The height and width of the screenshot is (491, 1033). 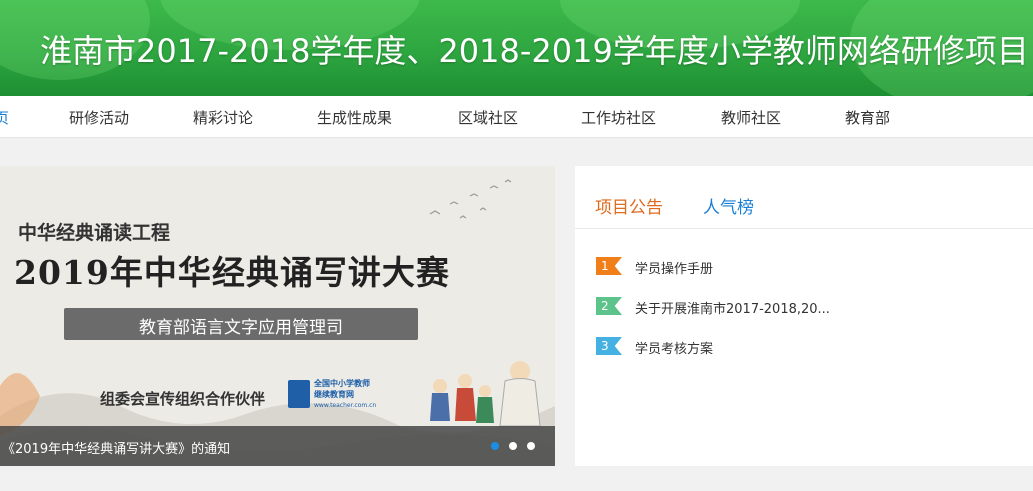 I want to click on banner-ribbon: 教育部语言文字应用管理司, so click(x=241, y=324).